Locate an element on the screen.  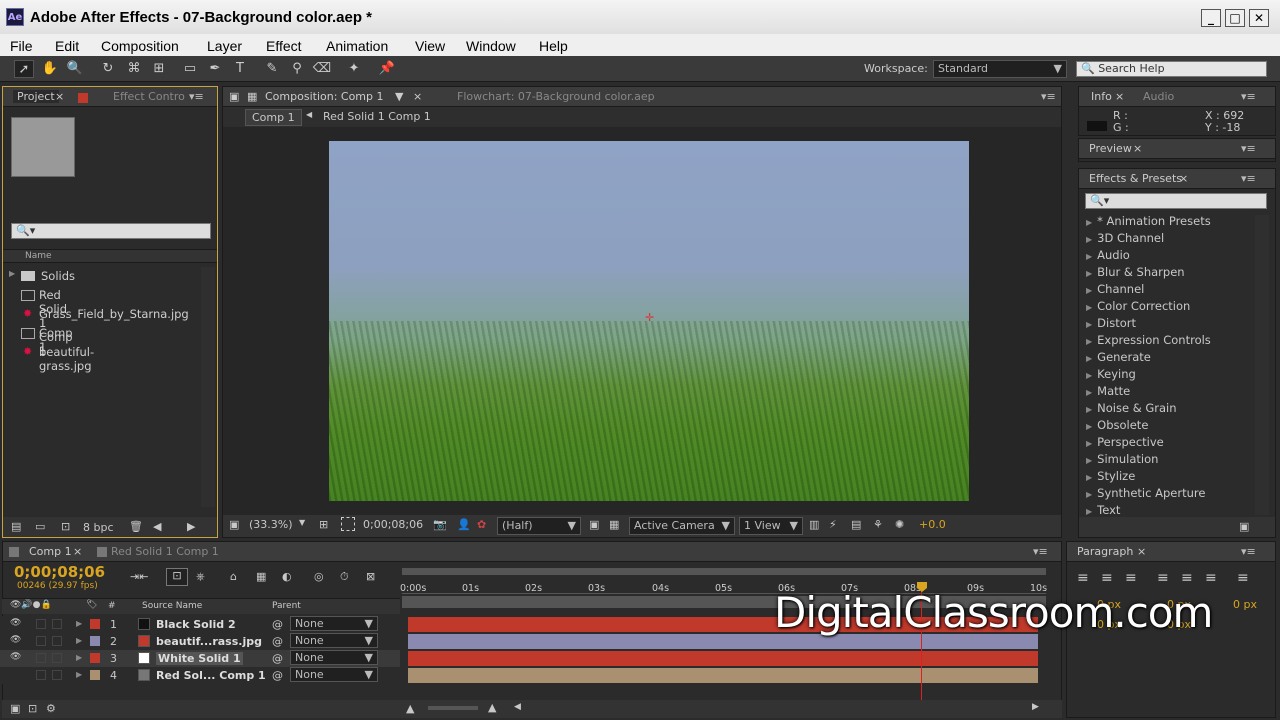
rectangle-tool-icon: ▭ is located at coordinates (190, 69).